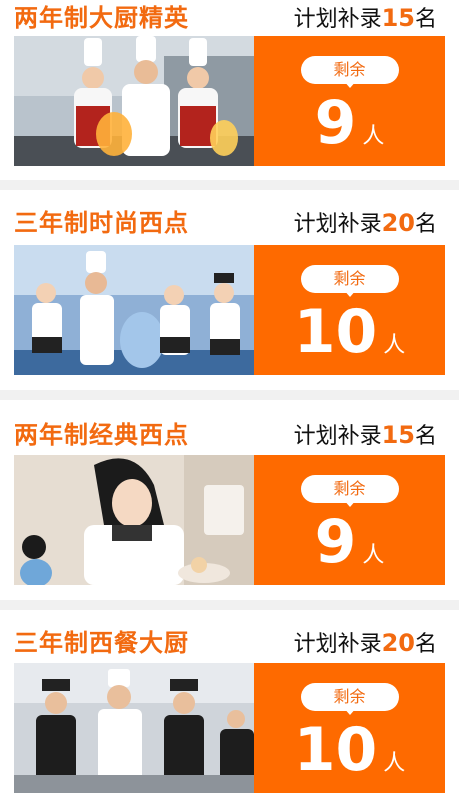 Image resolution: width=459 pixels, height=797 pixels. What do you see at coordinates (101, 435) in the screenshot?
I see `course-title: 两年制经典西点` at bounding box center [101, 435].